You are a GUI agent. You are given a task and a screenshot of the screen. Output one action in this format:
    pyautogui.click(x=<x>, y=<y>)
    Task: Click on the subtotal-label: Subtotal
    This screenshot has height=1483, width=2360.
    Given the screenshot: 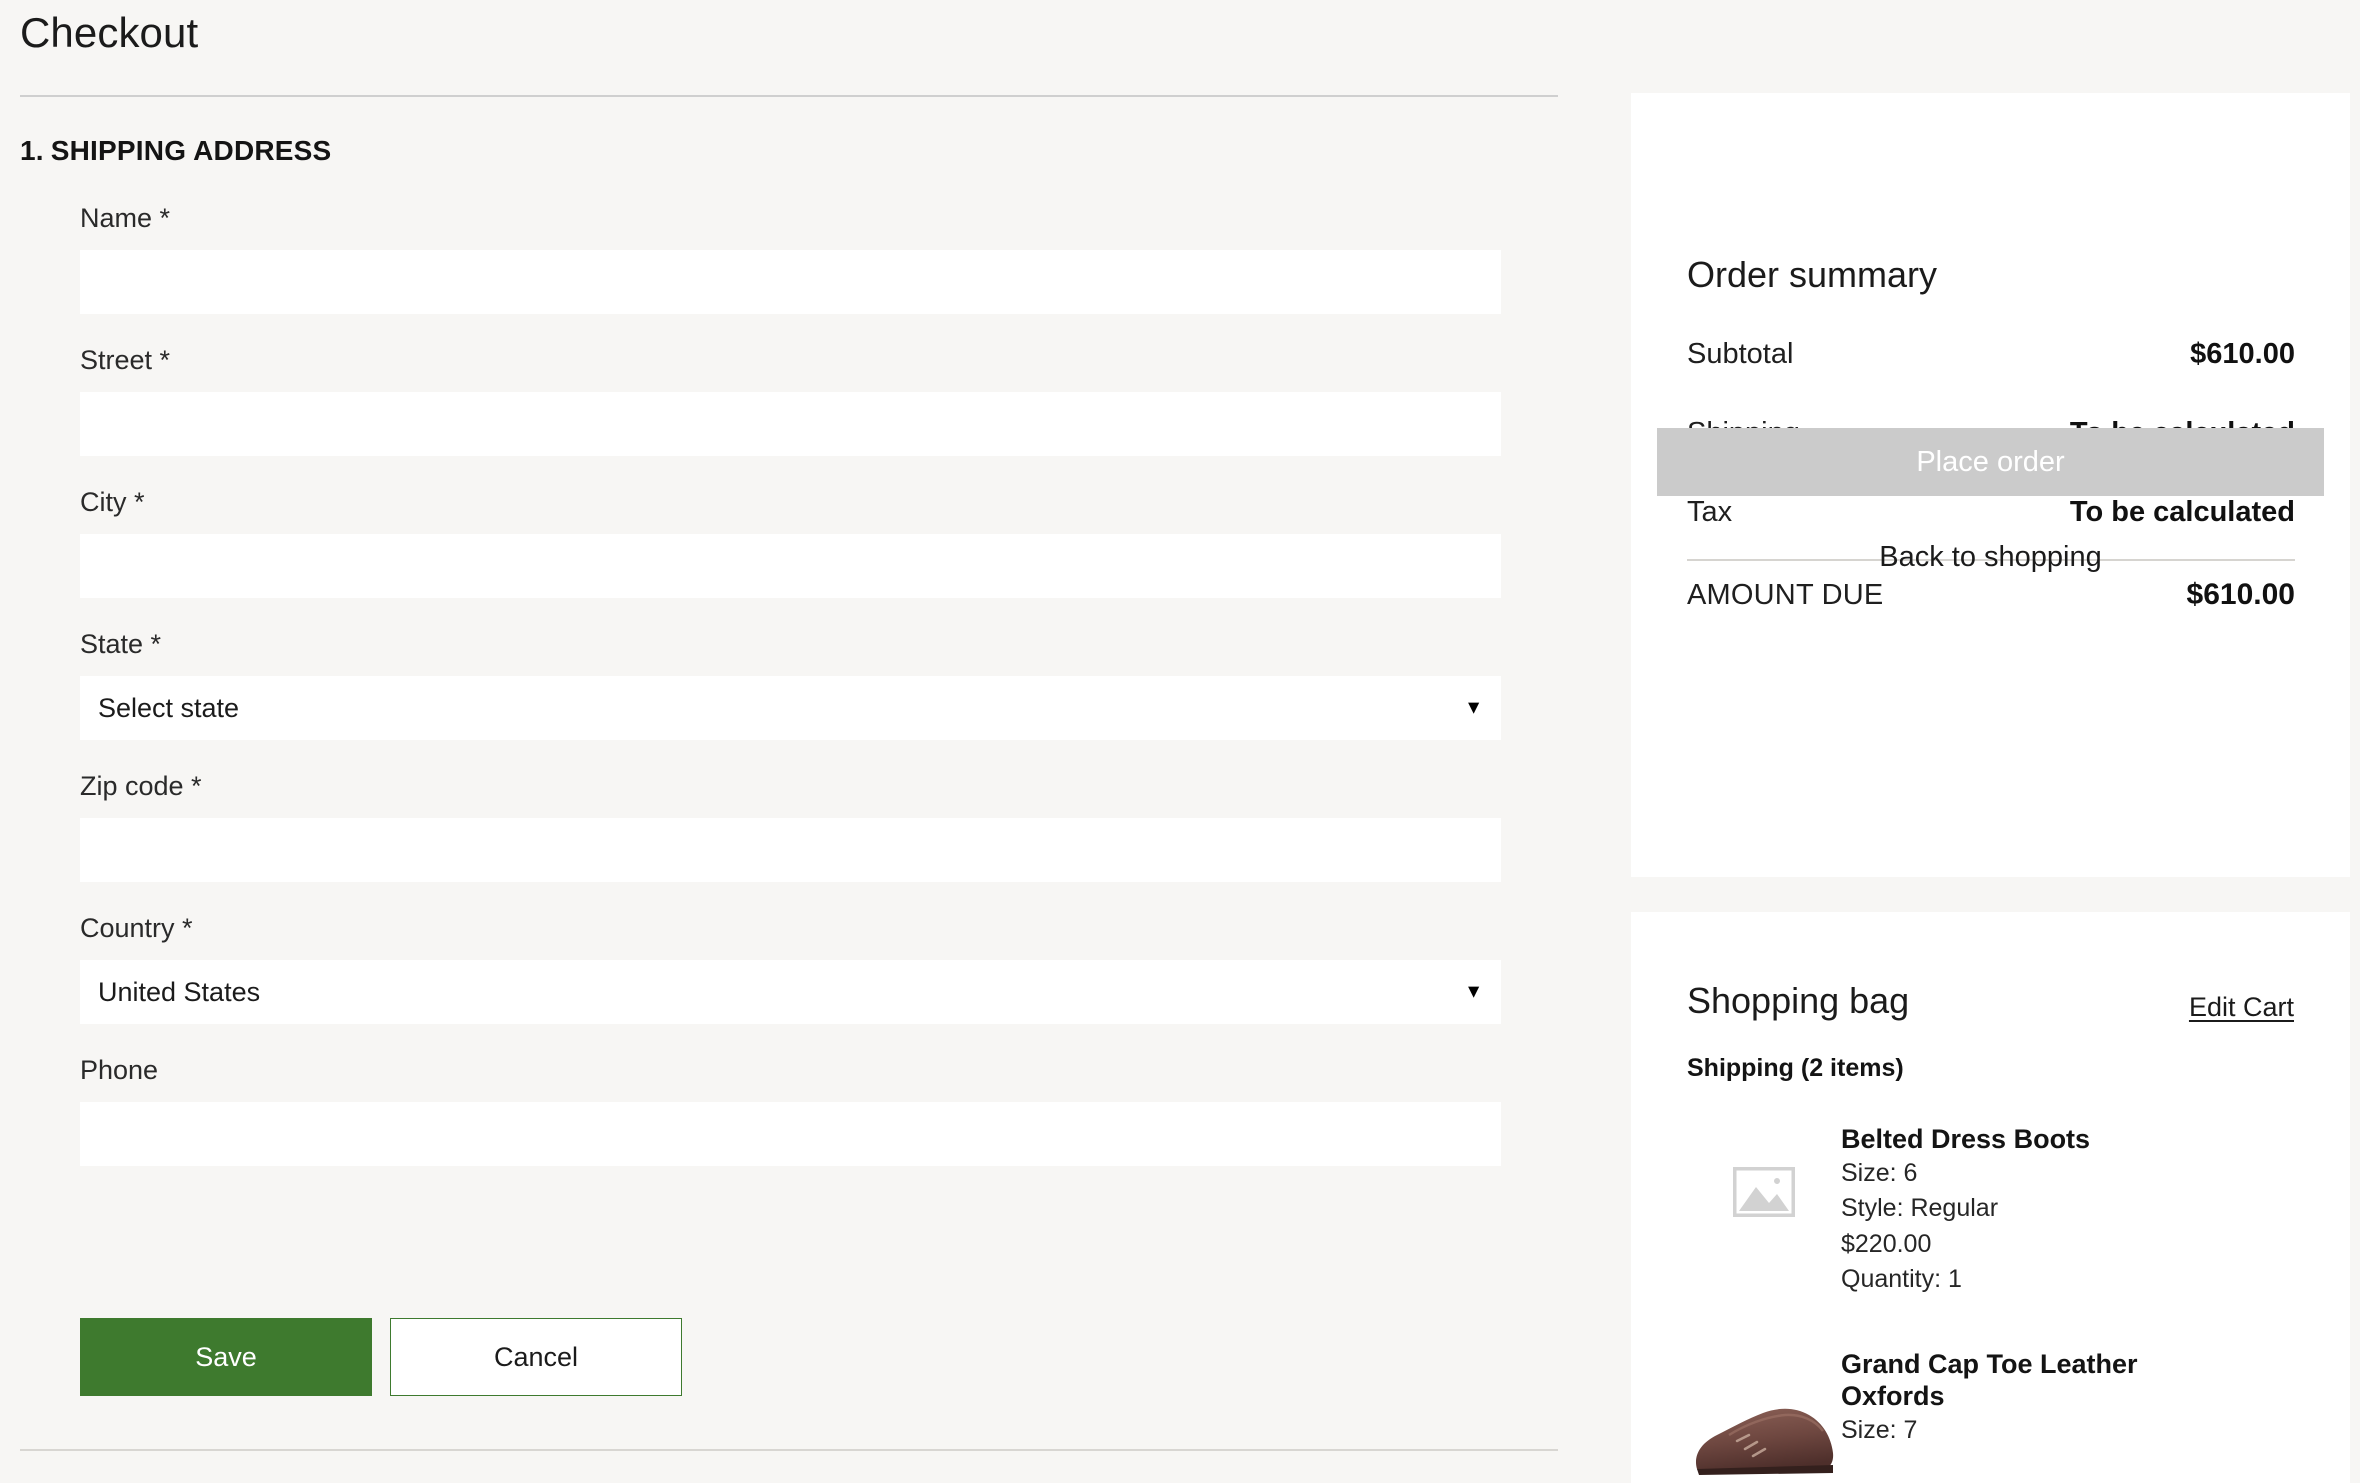 What is the action you would take?
    pyautogui.click(x=1740, y=354)
    